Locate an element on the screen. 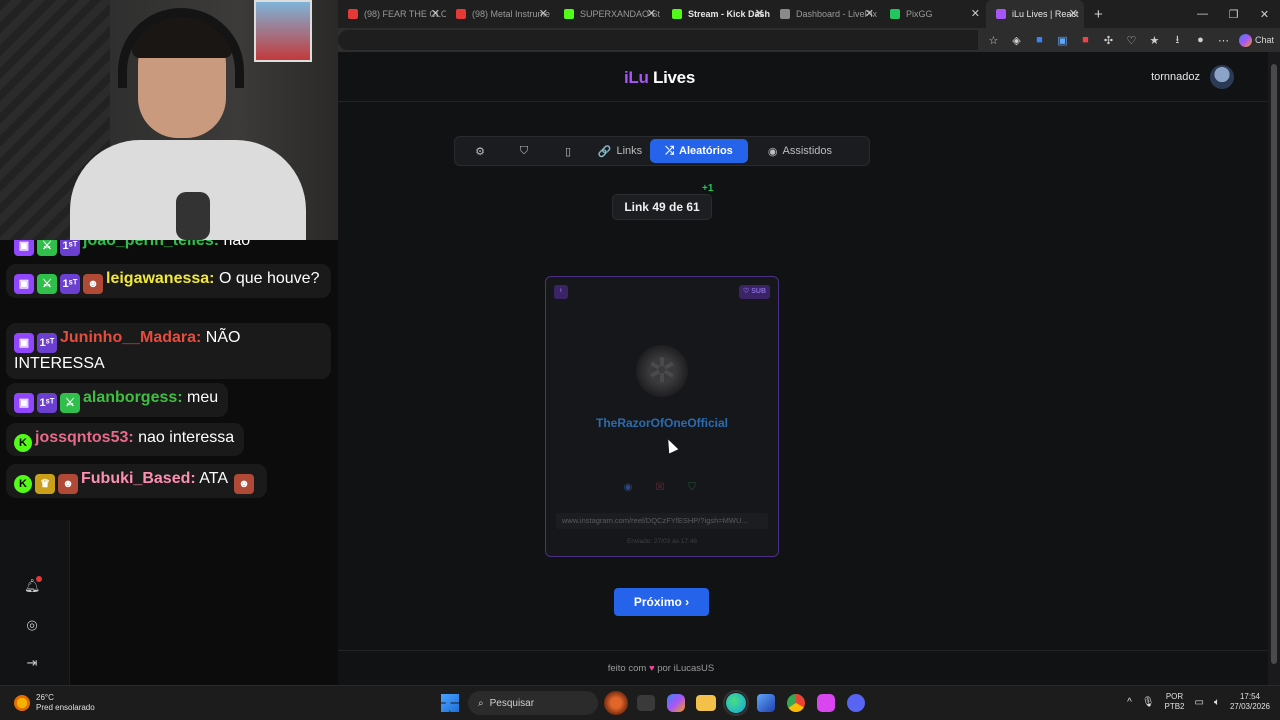 This screenshot has width=1280, height=720. logout-icon: ⇥ is located at coordinates (32, 663).